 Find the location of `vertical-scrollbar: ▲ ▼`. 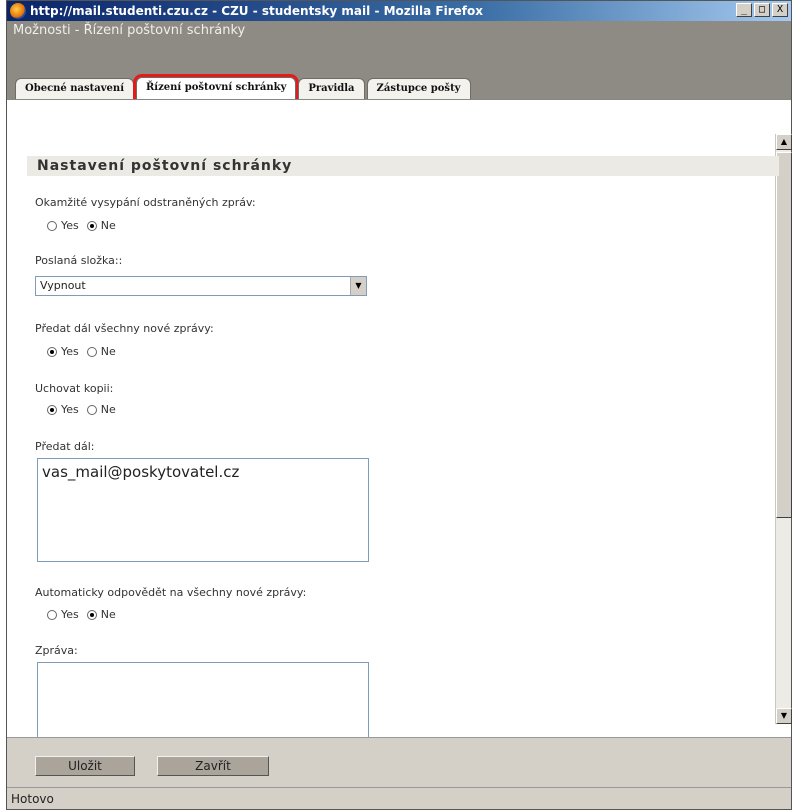

vertical-scrollbar: ▲ ▼ is located at coordinates (783, 429).